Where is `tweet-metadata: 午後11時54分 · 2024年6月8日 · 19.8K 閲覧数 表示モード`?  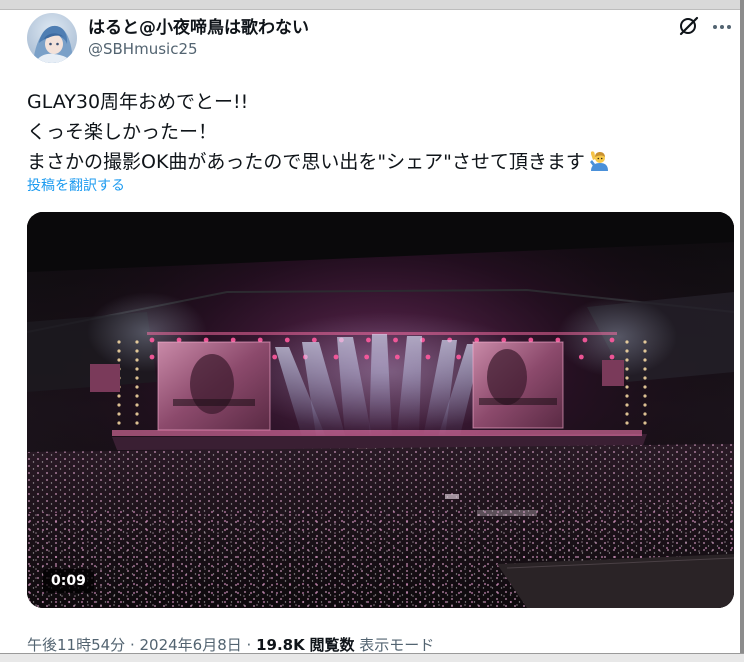
tweet-metadata: 午後11時54分 · 2024年6月8日 · 19.8K 閲覧数 表示モード is located at coordinates (230, 643).